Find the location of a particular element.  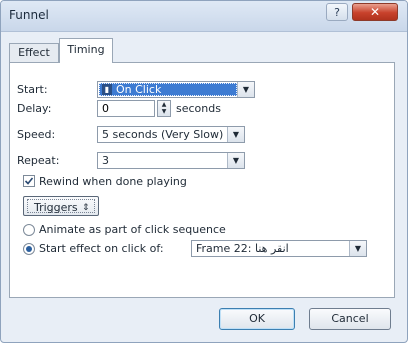

start-select: ▮ On Click ▼ is located at coordinates (176, 89).